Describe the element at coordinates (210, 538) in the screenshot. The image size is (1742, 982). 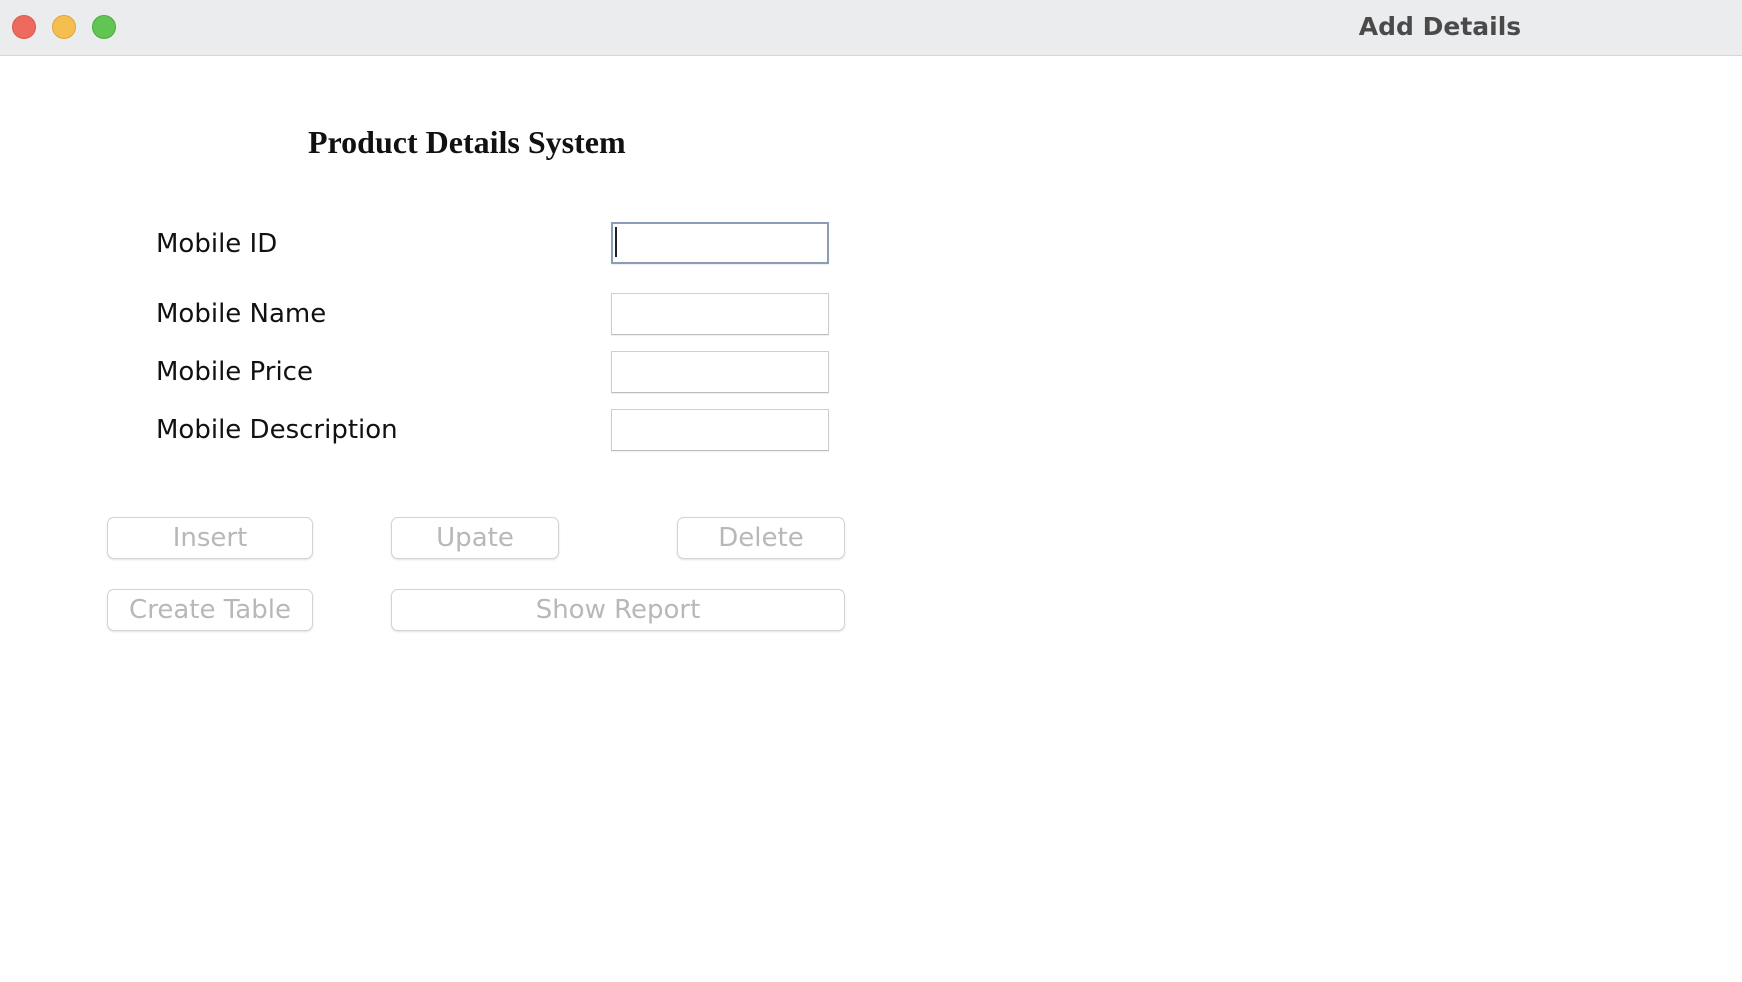
I see `insert-button: Insert` at that location.